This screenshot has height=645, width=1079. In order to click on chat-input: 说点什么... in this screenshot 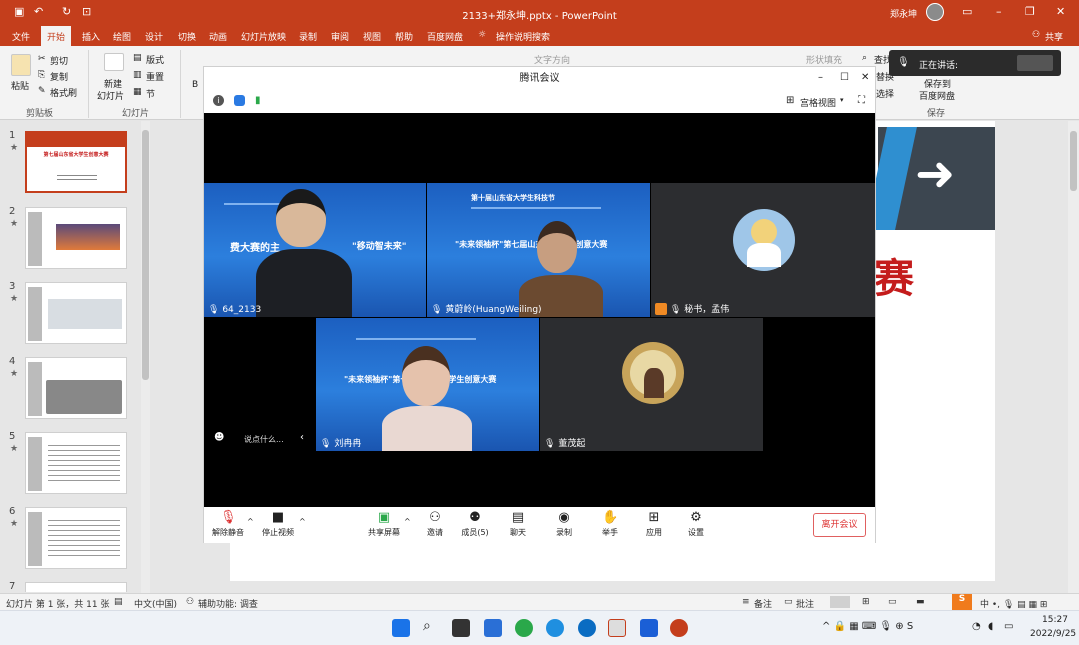, I will do `click(264, 439)`.